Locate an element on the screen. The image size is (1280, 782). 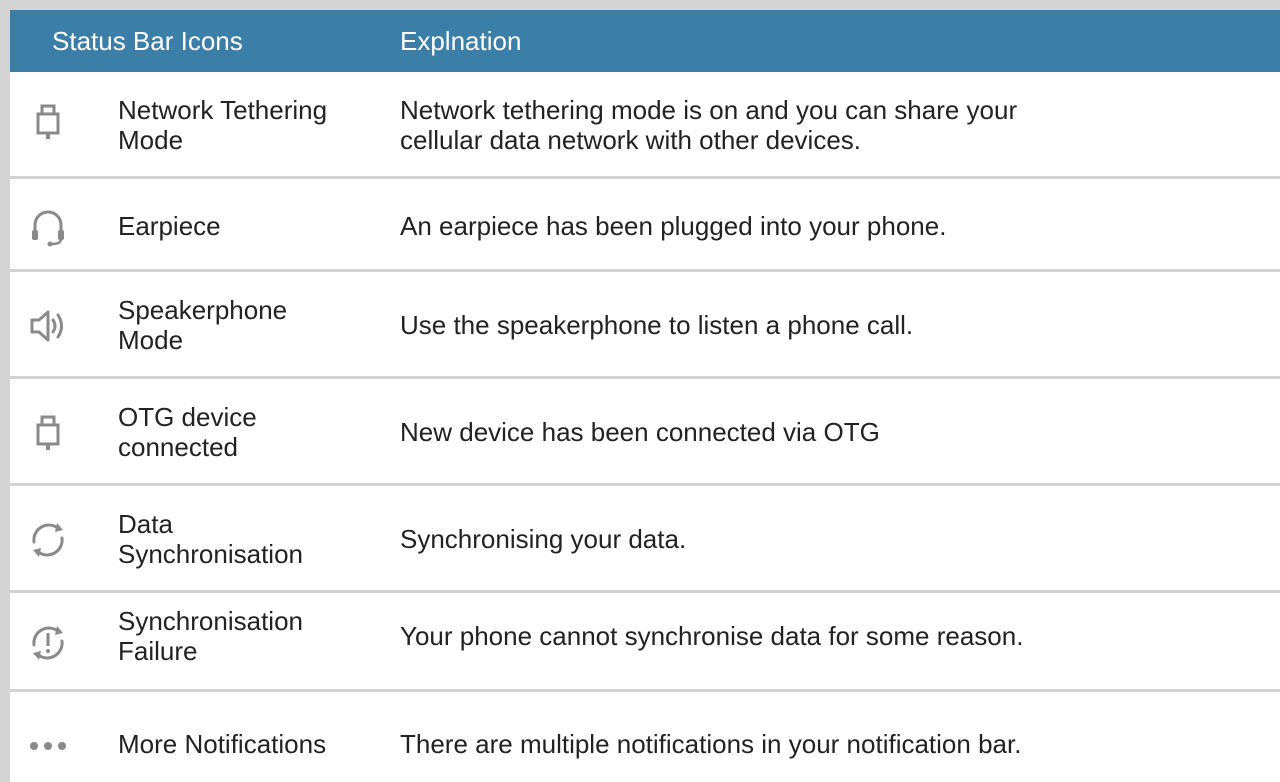
row-name-line: Network Tethering is located at coordinates (223, 110).